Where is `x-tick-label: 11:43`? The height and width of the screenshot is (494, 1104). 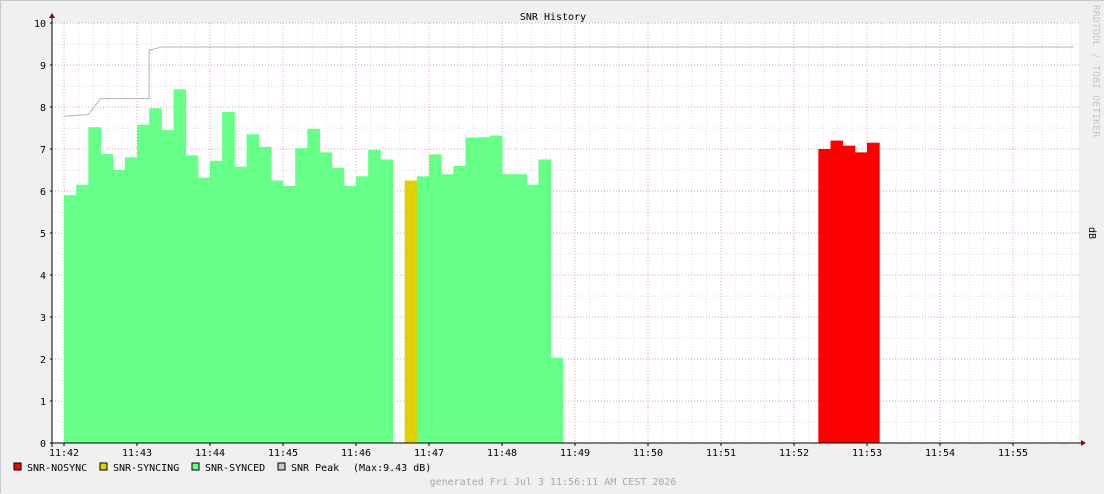 x-tick-label: 11:43 is located at coordinates (137, 453).